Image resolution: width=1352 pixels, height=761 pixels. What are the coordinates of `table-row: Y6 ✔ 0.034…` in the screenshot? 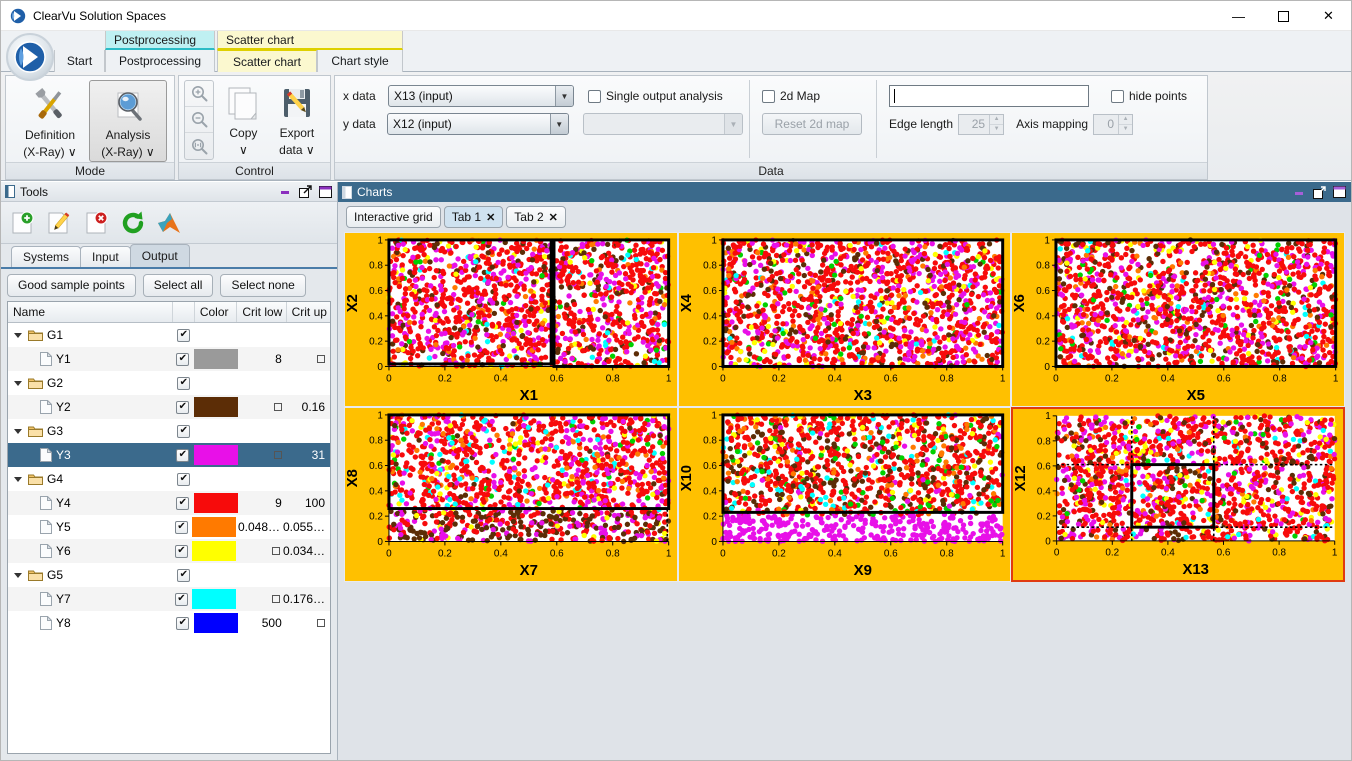 It's located at (169, 551).